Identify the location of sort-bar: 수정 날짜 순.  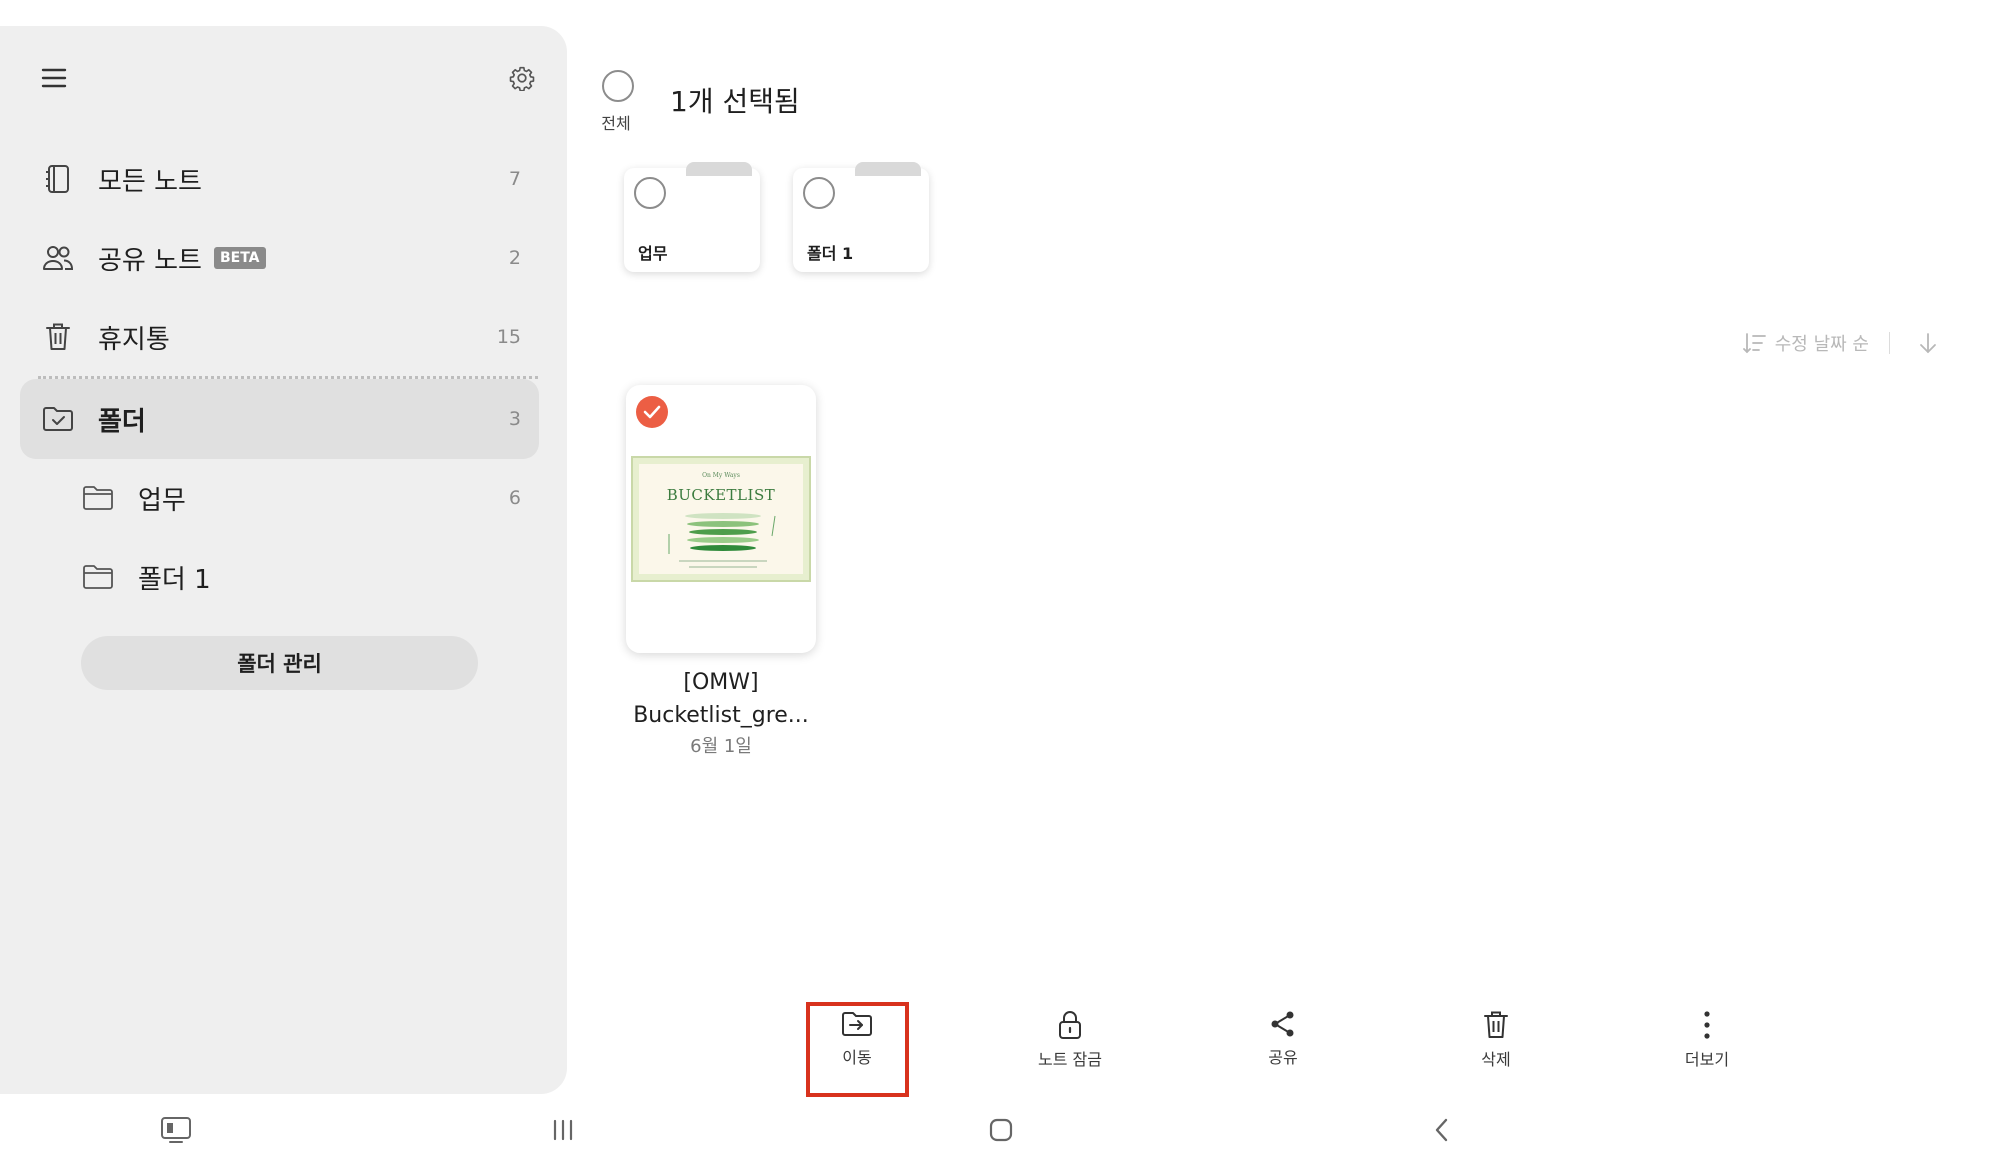
(1840, 343).